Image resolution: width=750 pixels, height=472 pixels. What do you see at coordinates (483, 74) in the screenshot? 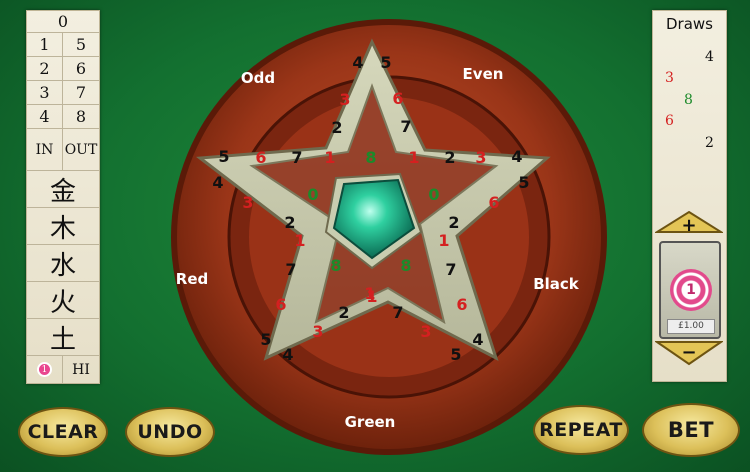
I see `label-even: Even` at bounding box center [483, 74].